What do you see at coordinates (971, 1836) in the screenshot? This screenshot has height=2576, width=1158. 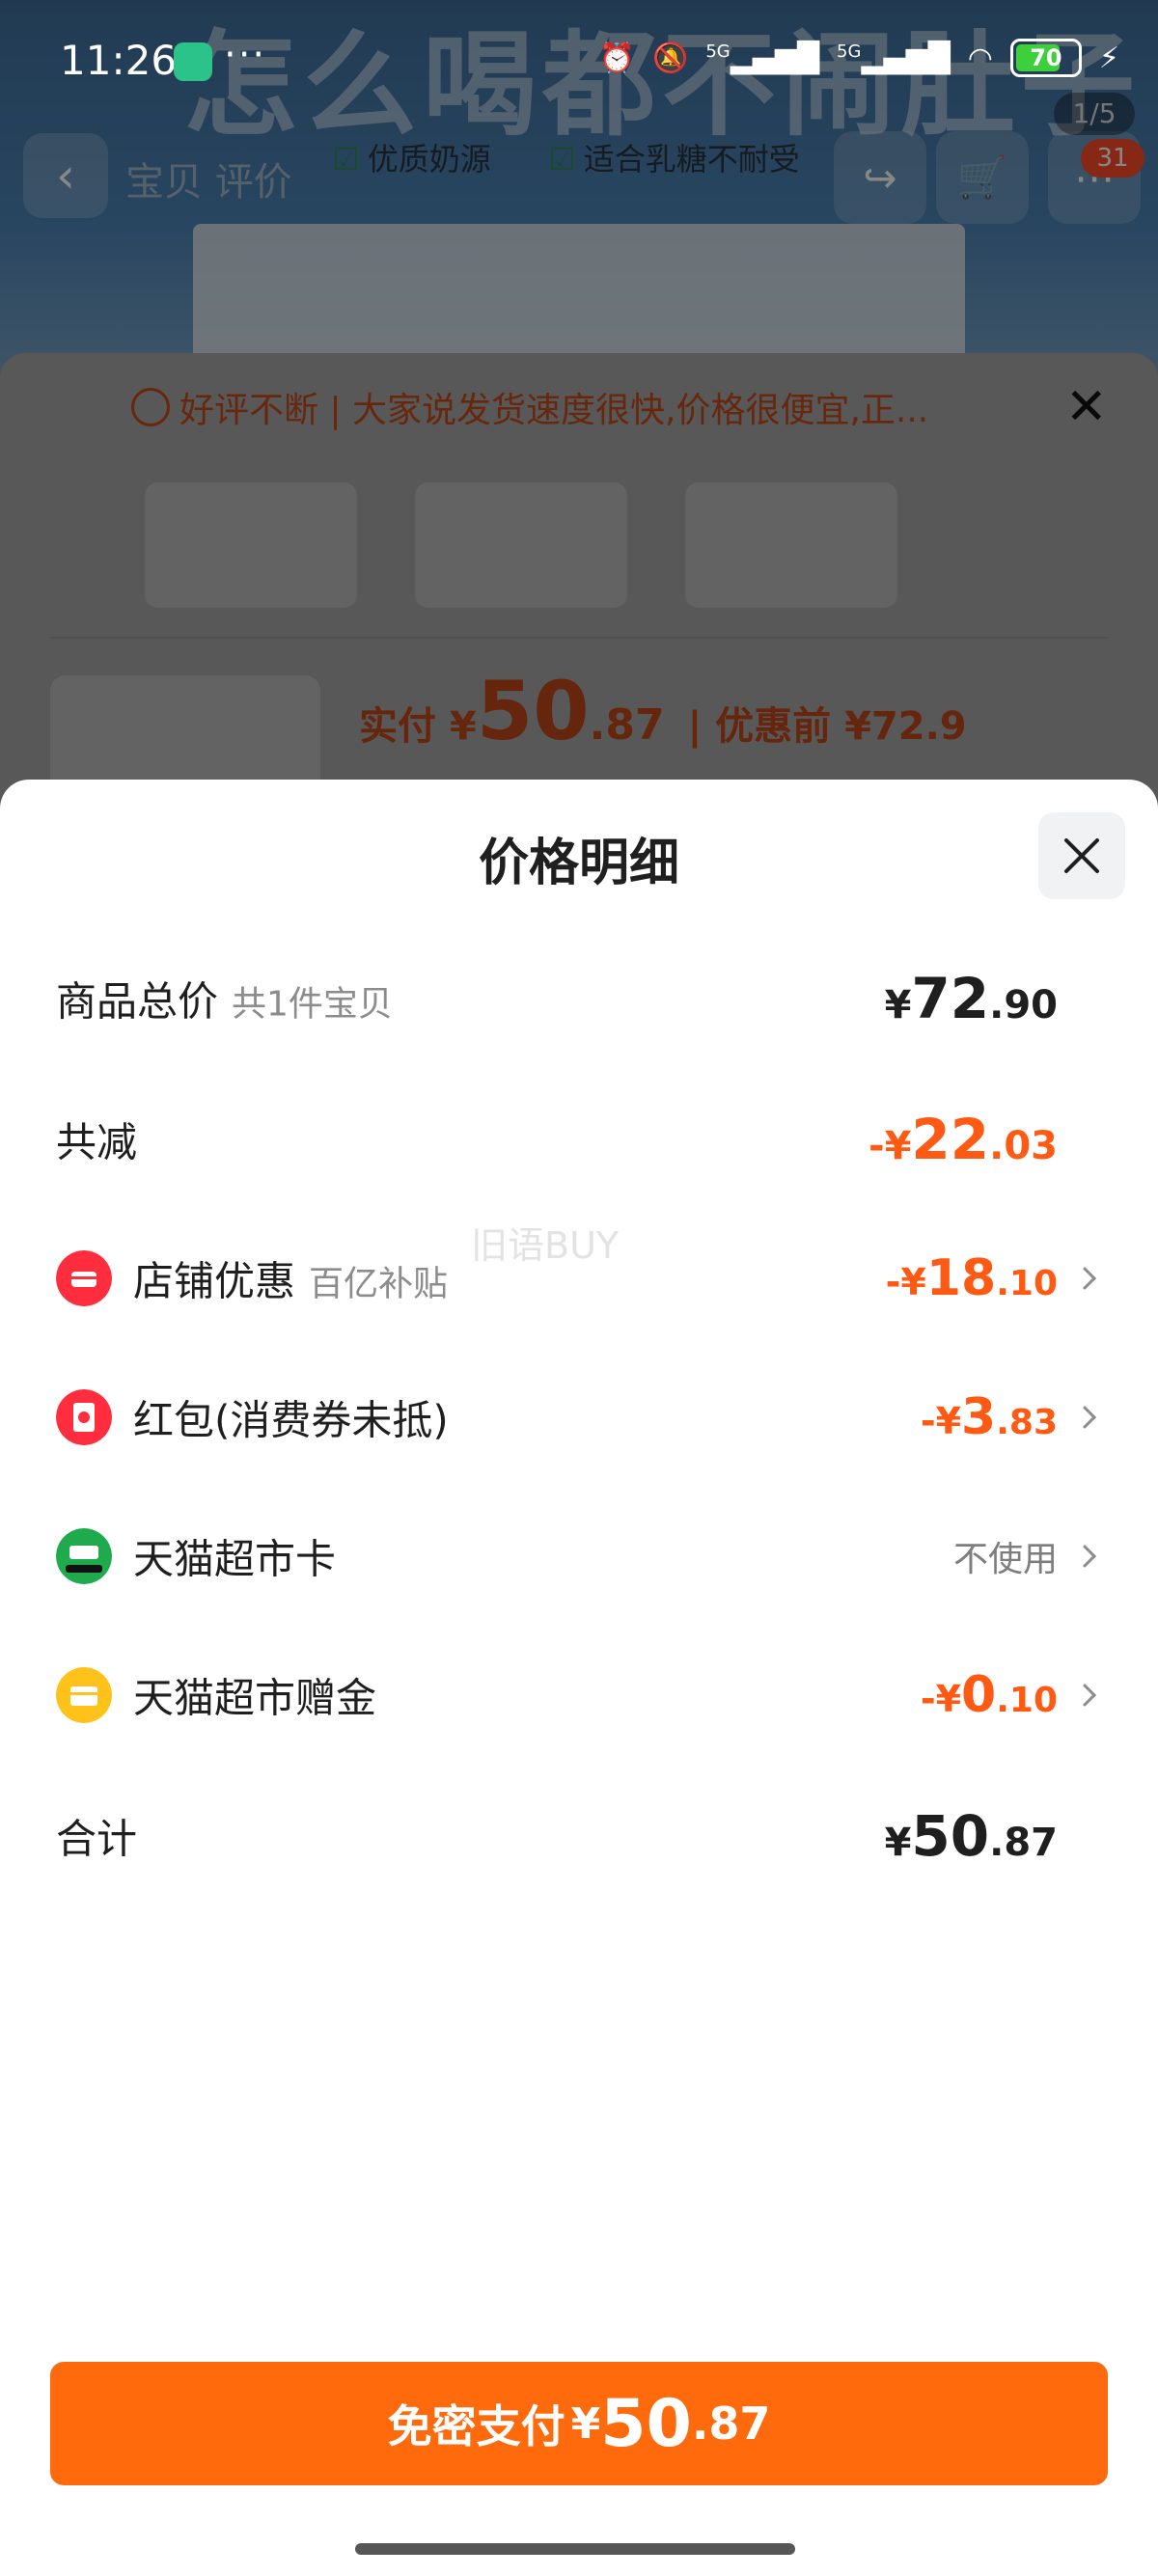 I see `total-value: ¥50.87` at bounding box center [971, 1836].